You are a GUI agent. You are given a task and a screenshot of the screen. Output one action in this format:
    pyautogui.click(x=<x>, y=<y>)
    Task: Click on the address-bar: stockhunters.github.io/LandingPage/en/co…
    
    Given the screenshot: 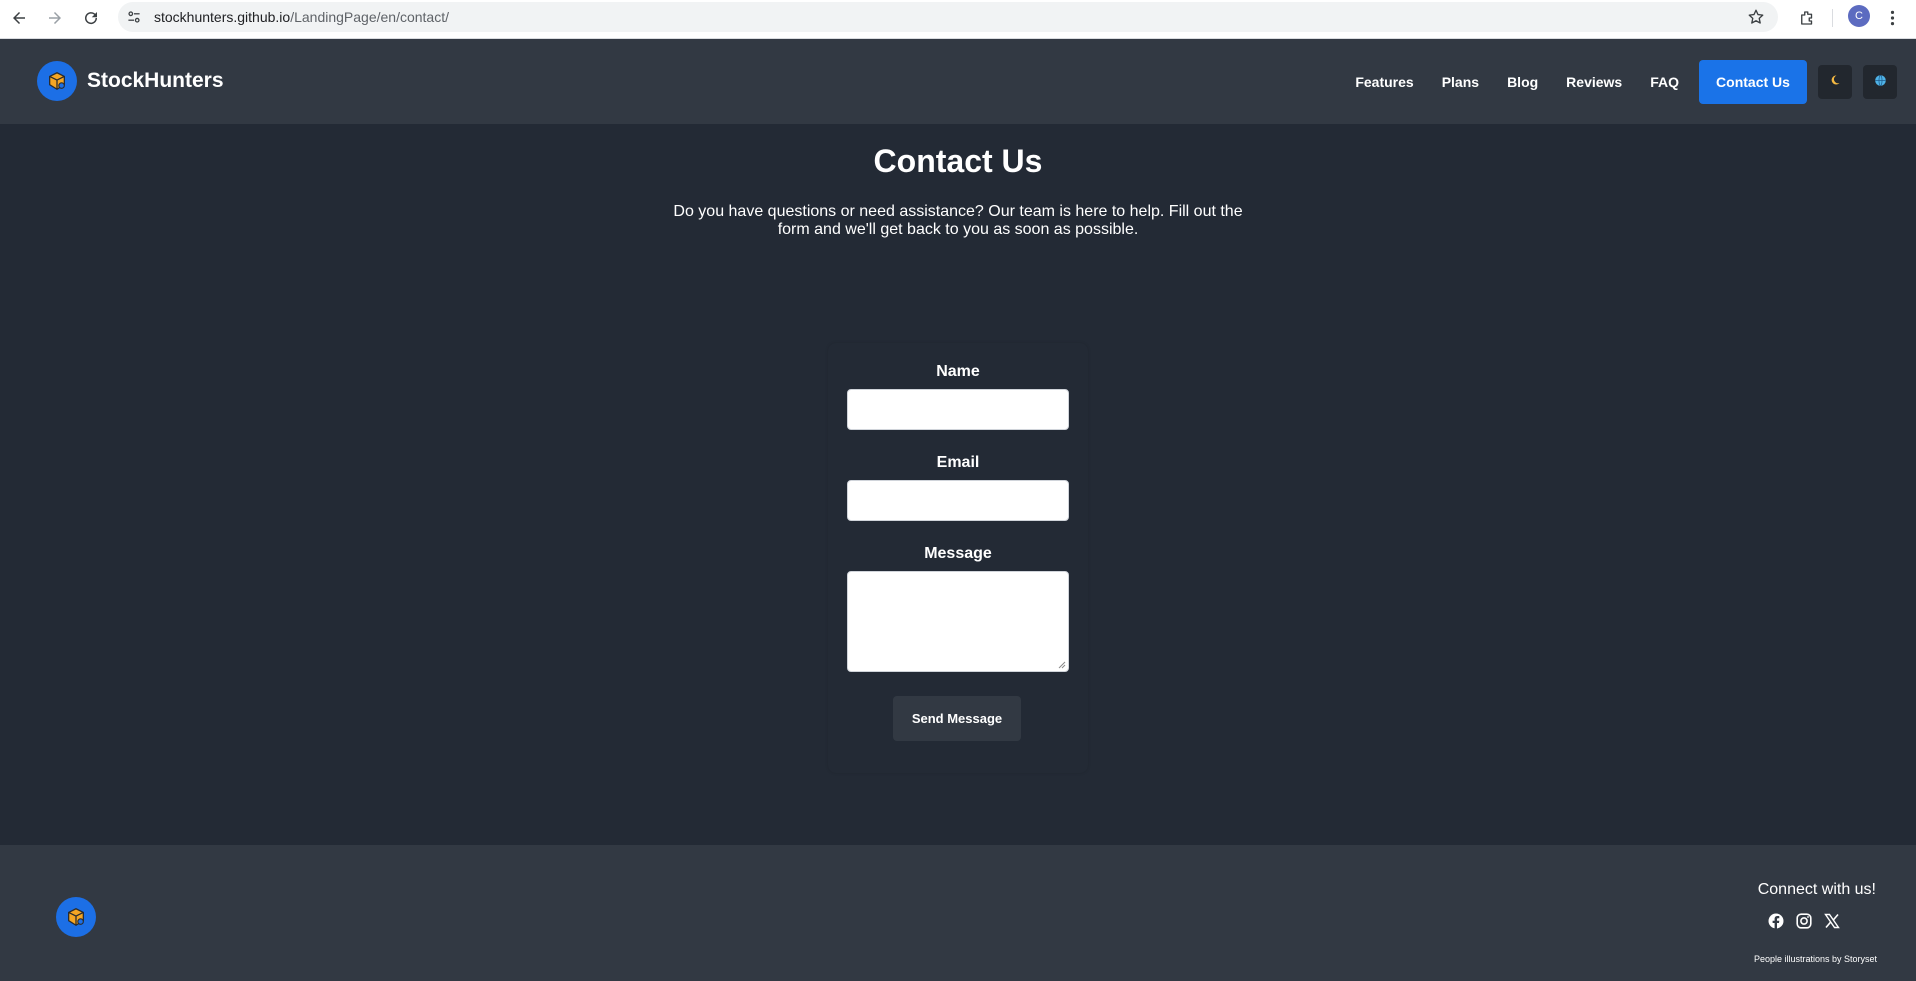 What is the action you would take?
    pyautogui.click(x=948, y=17)
    